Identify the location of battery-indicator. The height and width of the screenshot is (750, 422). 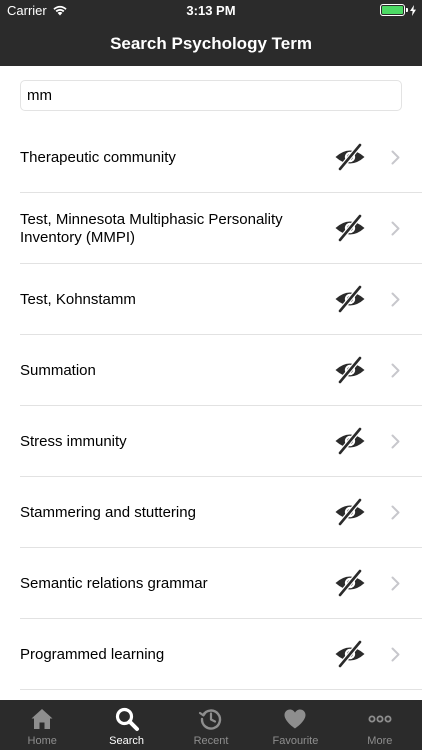
(398, 10).